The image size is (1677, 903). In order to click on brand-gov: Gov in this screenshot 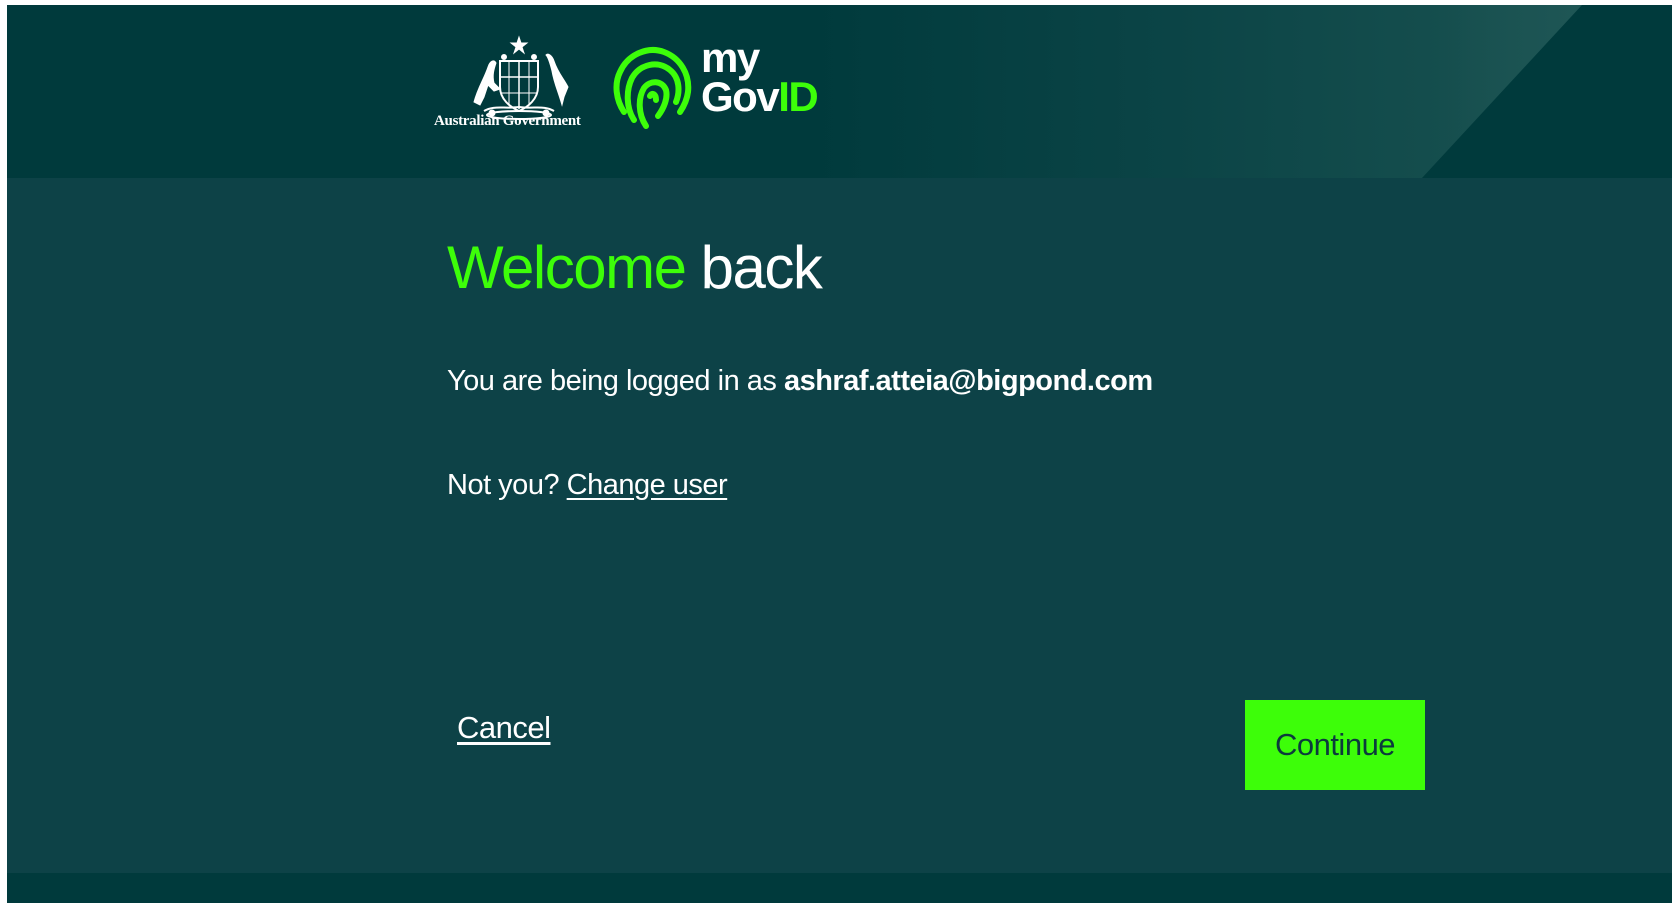, I will do `click(740, 96)`.